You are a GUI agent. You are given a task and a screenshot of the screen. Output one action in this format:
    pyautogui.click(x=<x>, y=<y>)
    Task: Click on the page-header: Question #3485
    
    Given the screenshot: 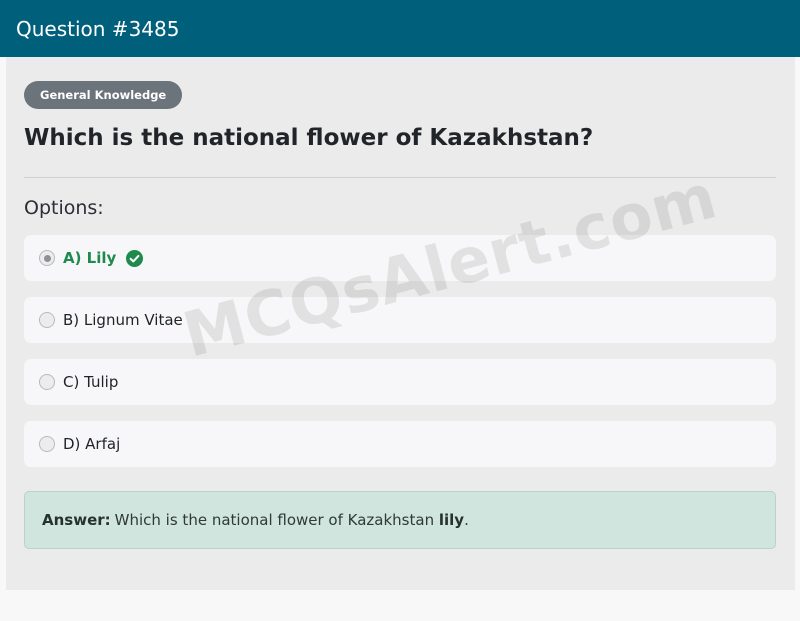 What is the action you would take?
    pyautogui.click(x=400, y=28)
    